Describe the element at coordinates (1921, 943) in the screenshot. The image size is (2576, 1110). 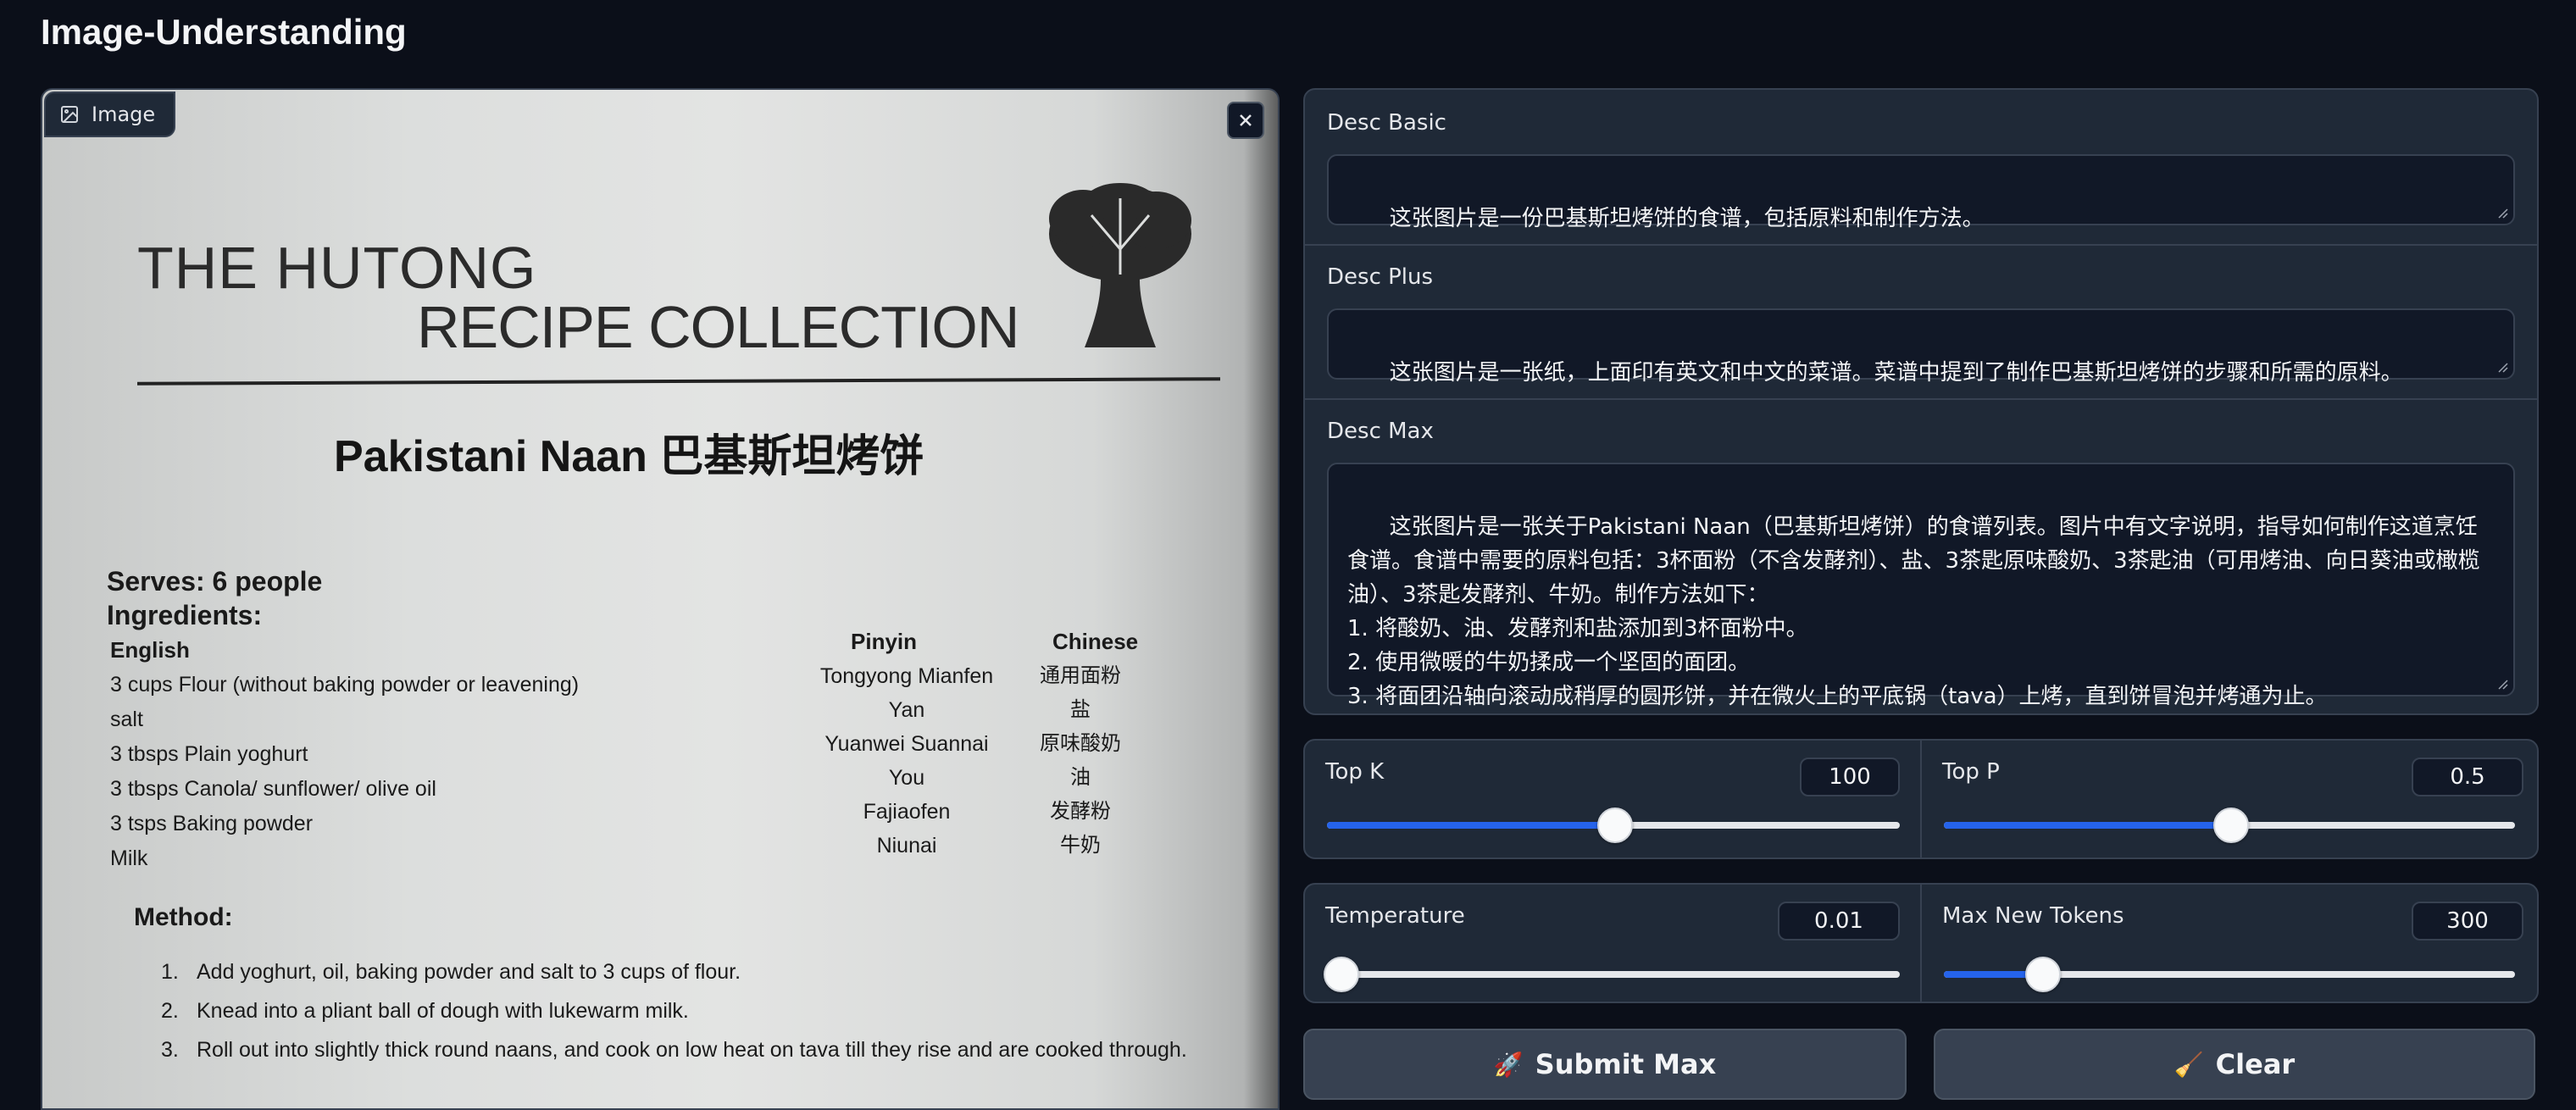
I see `sliders-row-2: Temperature 0.01 Max New Tokens 300` at that location.